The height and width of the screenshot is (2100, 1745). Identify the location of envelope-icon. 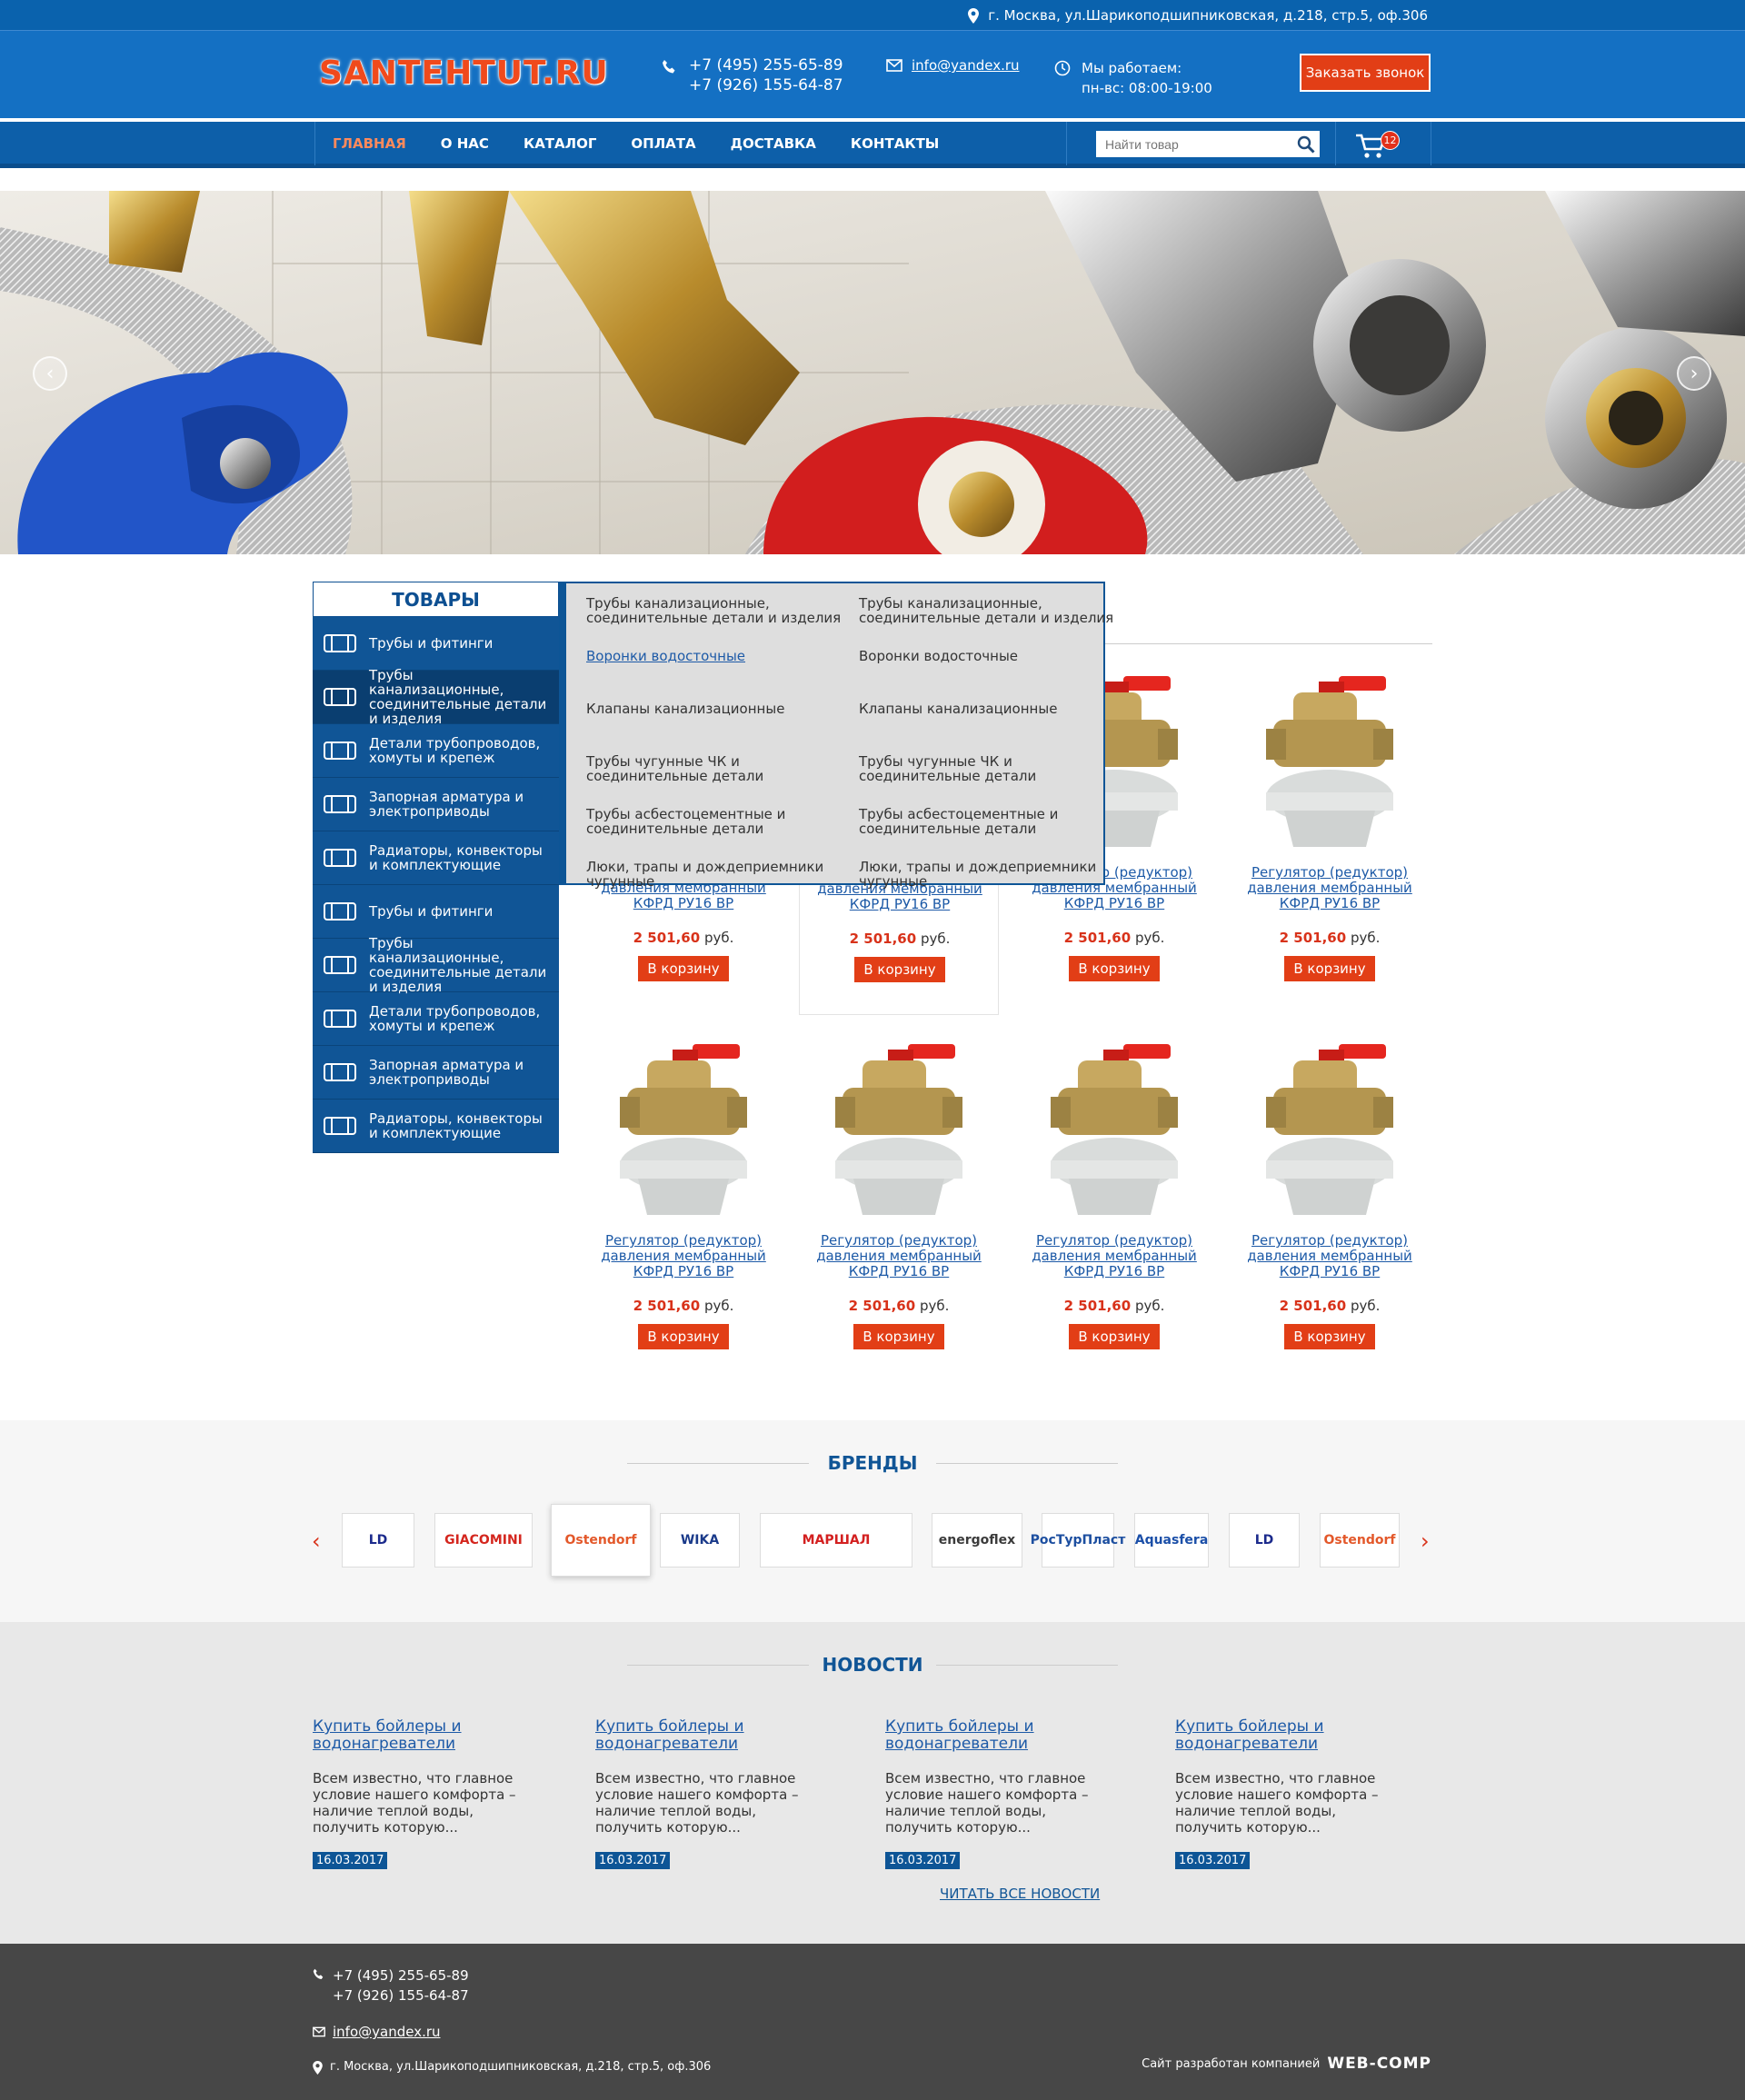
(319, 2031).